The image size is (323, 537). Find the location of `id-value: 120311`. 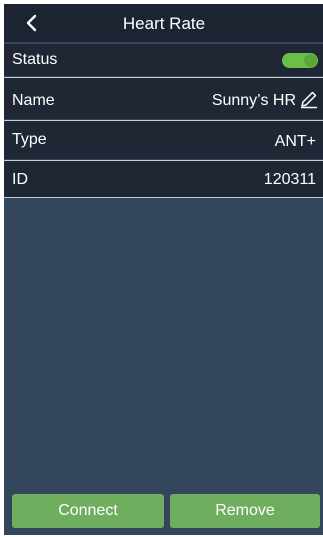

id-value: 120311 is located at coordinates (289, 179).